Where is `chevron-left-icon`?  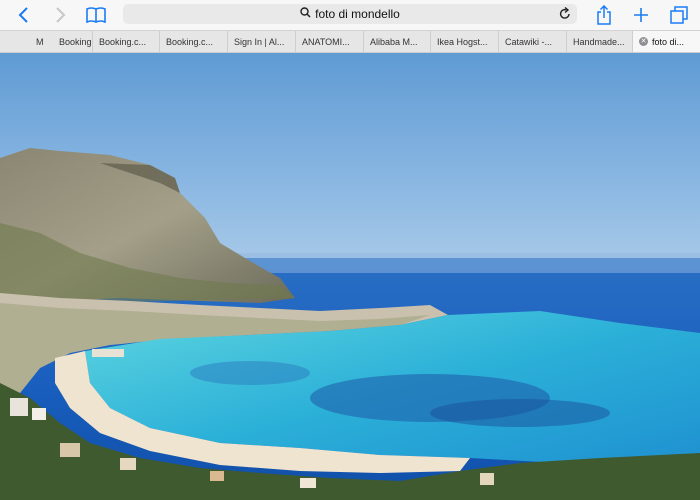 chevron-left-icon is located at coordinates (24, 15).